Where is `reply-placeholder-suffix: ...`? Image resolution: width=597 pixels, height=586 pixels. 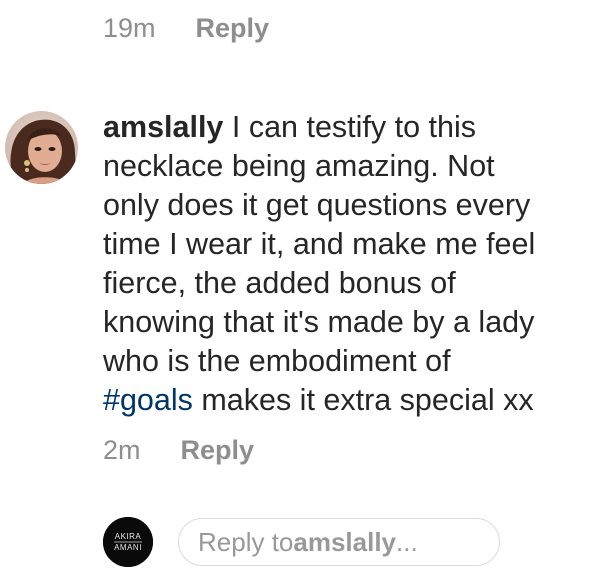
reply-placeholder-suffix: ... is located at coordinates (407, 541).